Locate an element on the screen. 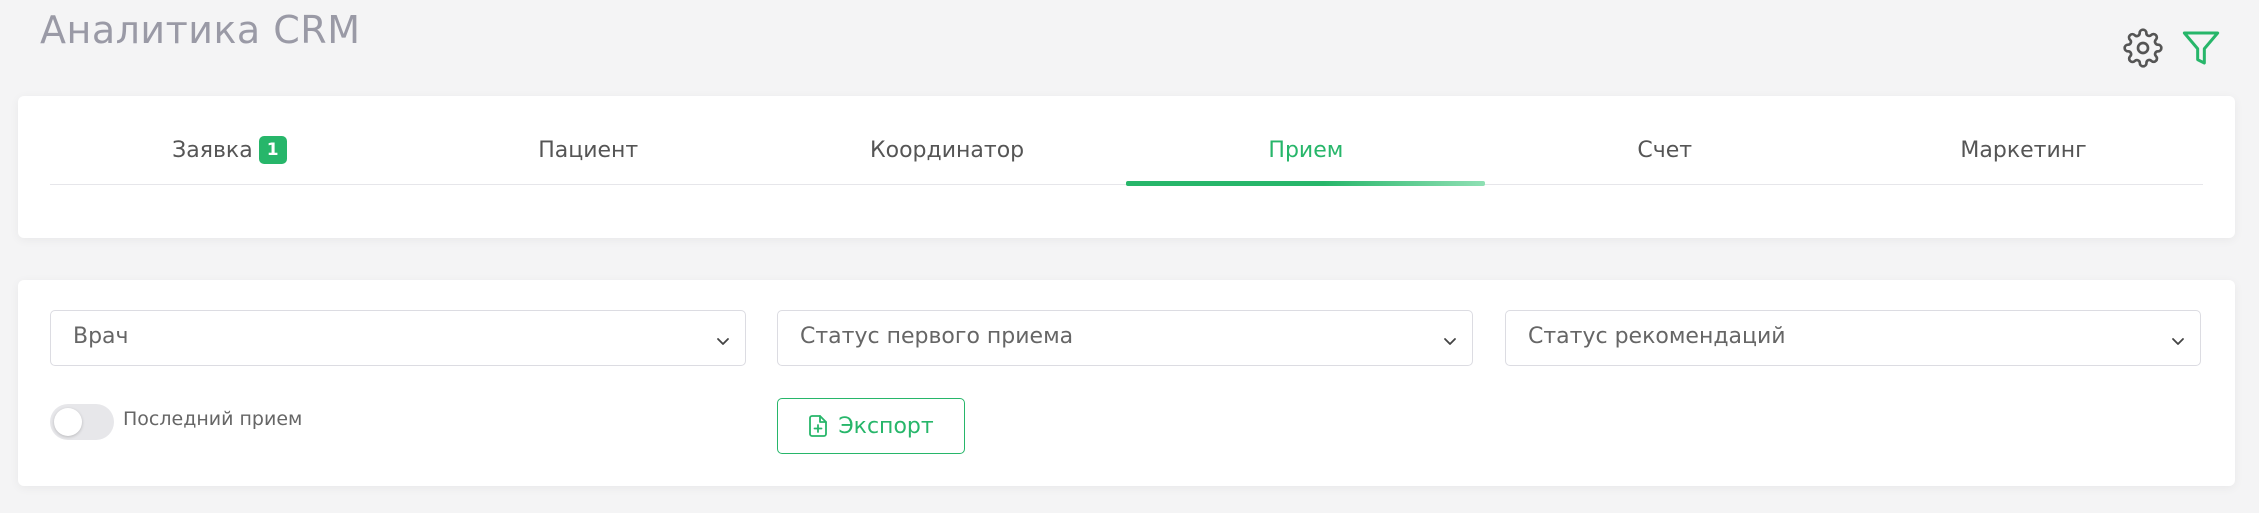  tab-label: Счет is located at coordinates (1665, 150).